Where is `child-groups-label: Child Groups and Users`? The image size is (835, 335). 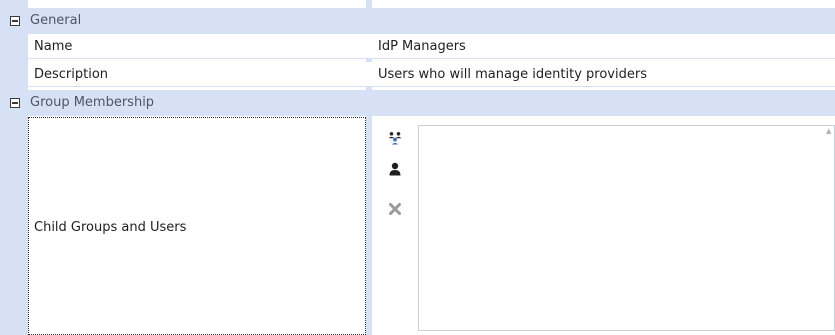 child-groups-label: Child Groups and Users is located at coordinates (110, 227).